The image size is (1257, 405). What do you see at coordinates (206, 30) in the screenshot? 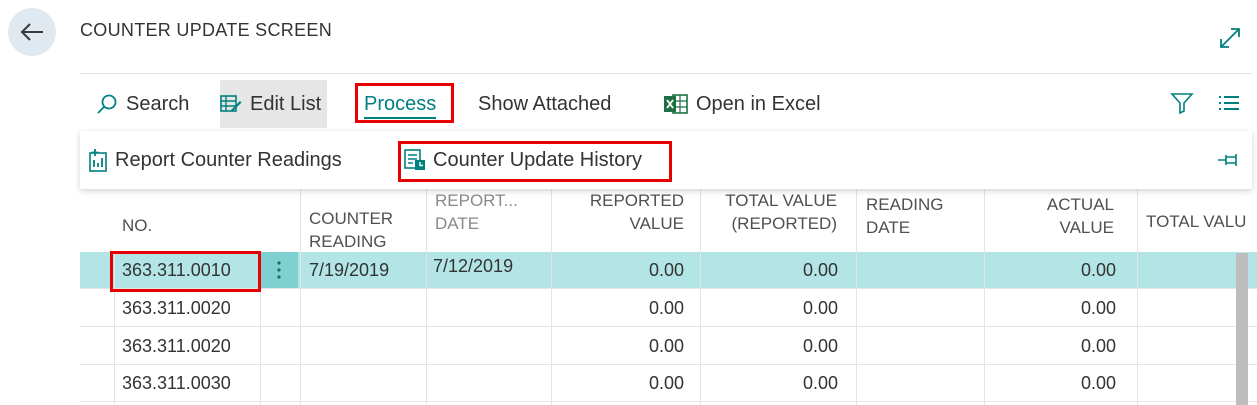
I see `page-title: COUNTER UPDATE SCREEN` at bounding box center [206, 30].